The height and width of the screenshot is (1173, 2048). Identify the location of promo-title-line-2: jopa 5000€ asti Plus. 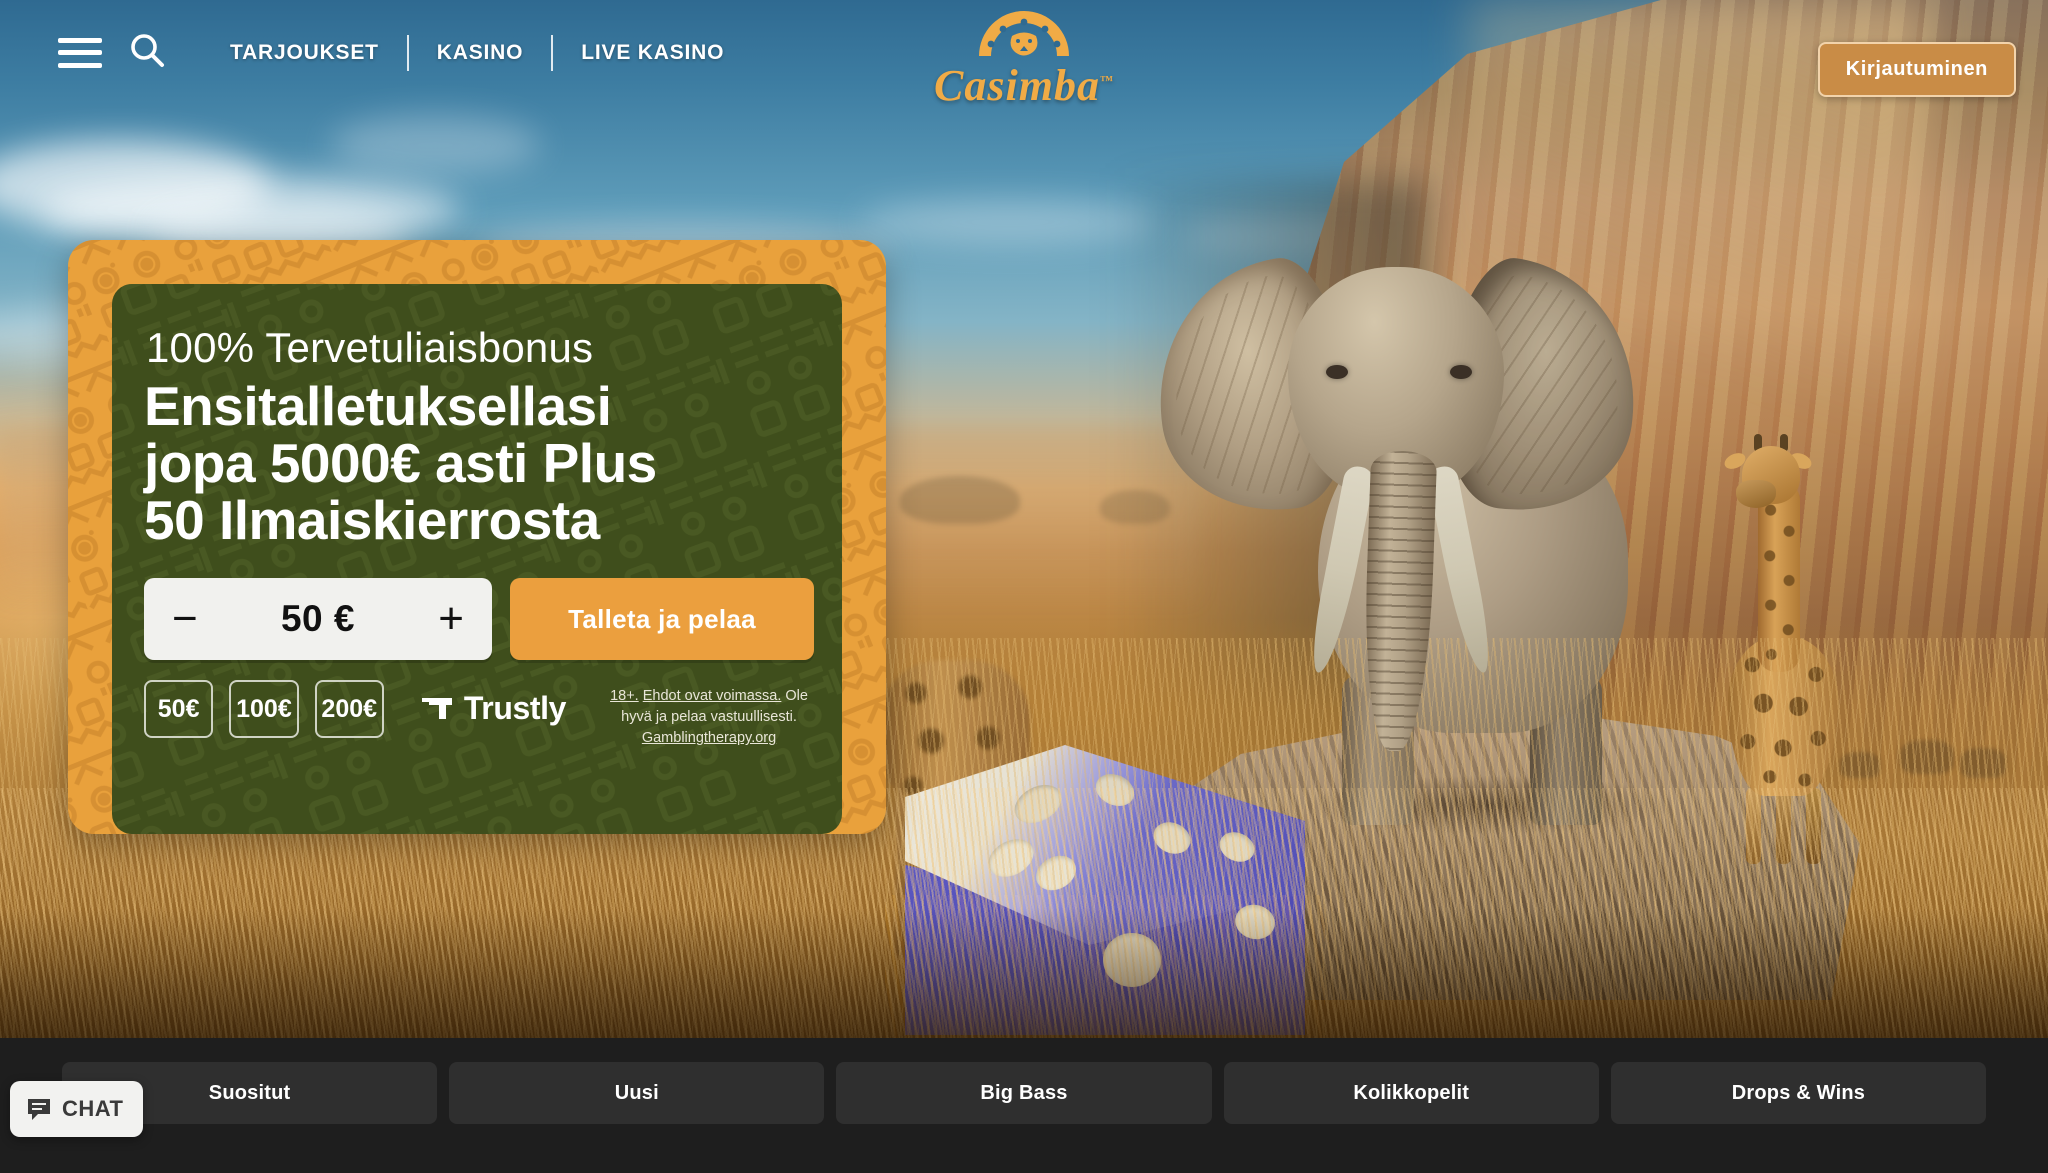
(400, 462).